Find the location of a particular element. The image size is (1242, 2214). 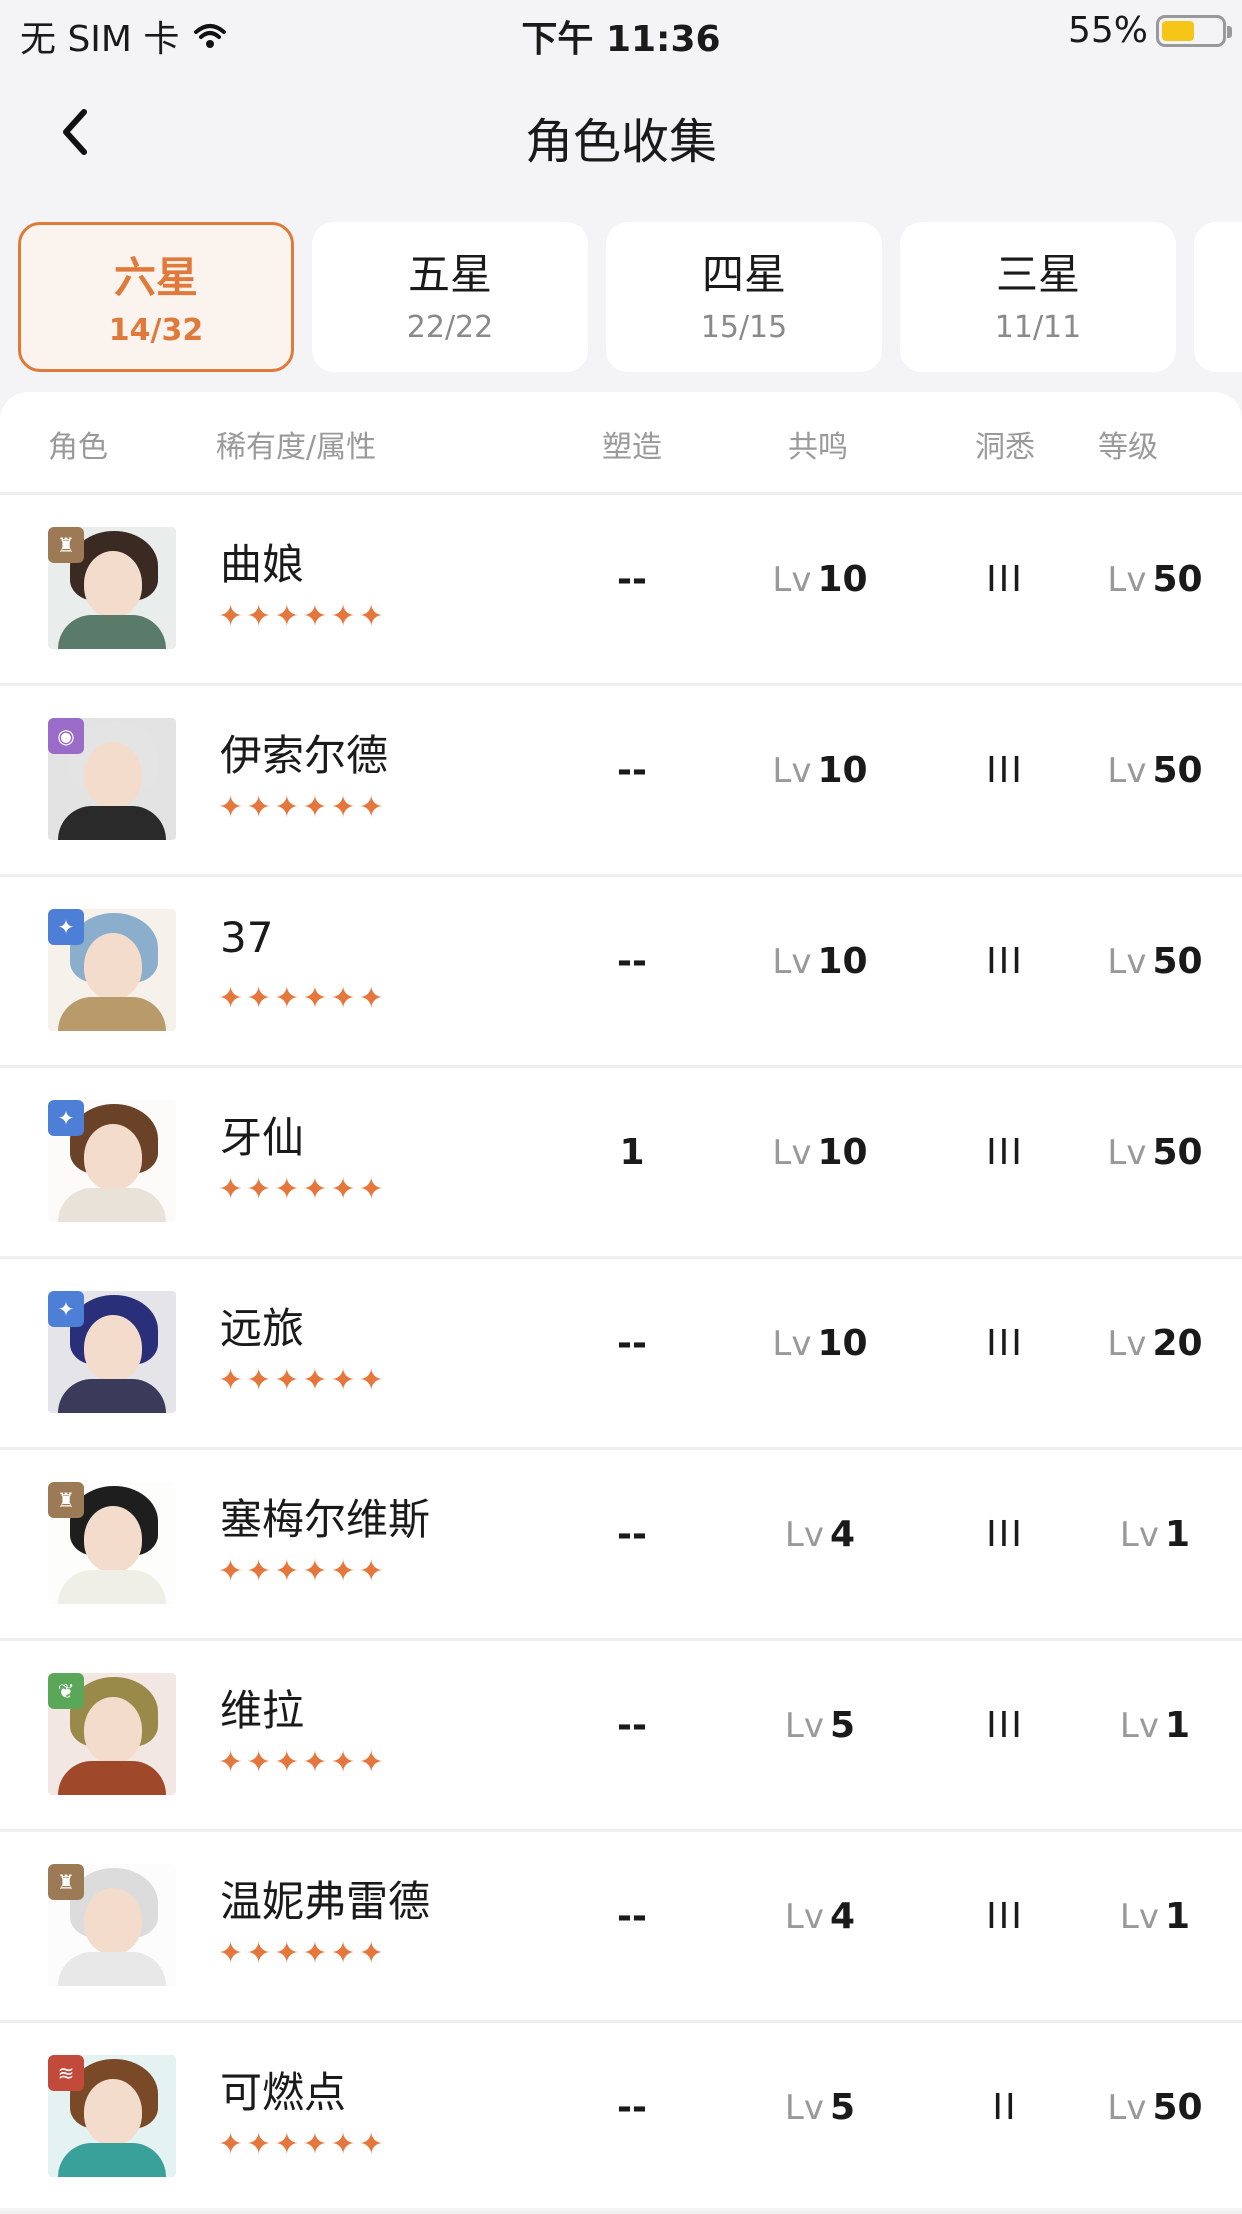

table-row: ❦ 维拉 ✦✦✦✦✦✦ -- Lv 5 III Lv 1 is located at coordinates (621, 1736).